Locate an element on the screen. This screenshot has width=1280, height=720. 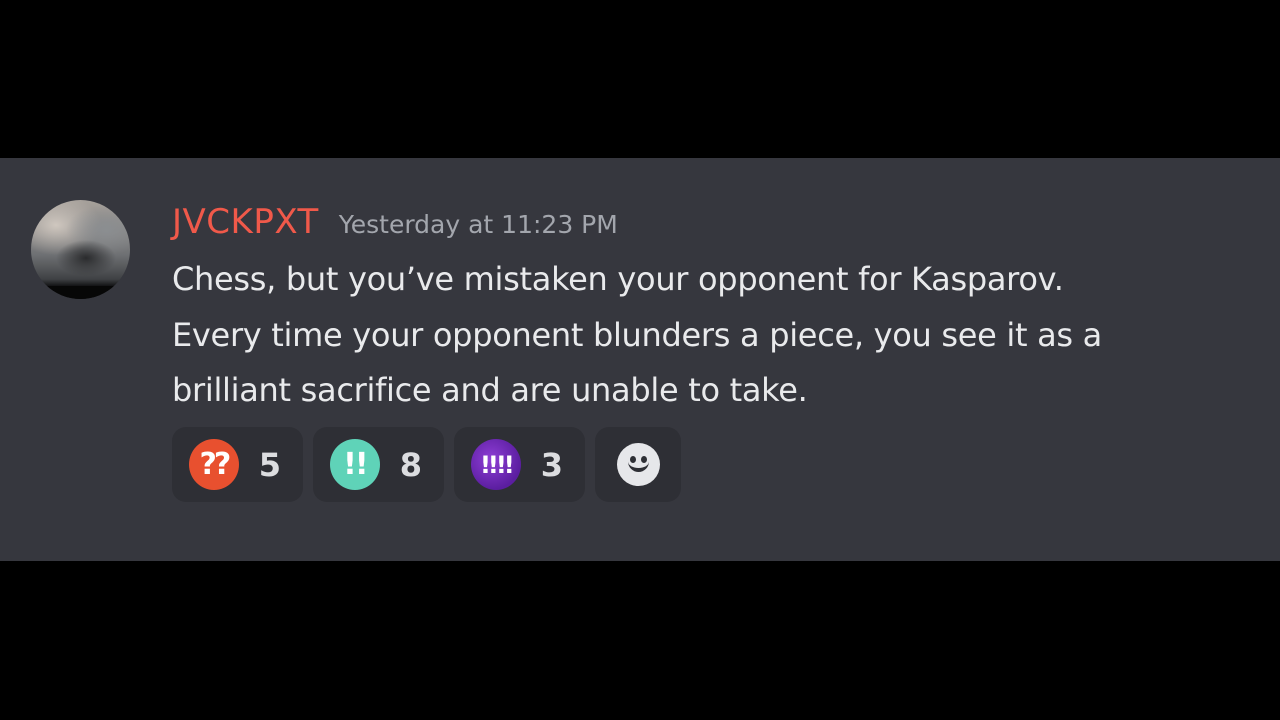
reaction-brilliant: !! 8 is located at coordinates (378, 464).